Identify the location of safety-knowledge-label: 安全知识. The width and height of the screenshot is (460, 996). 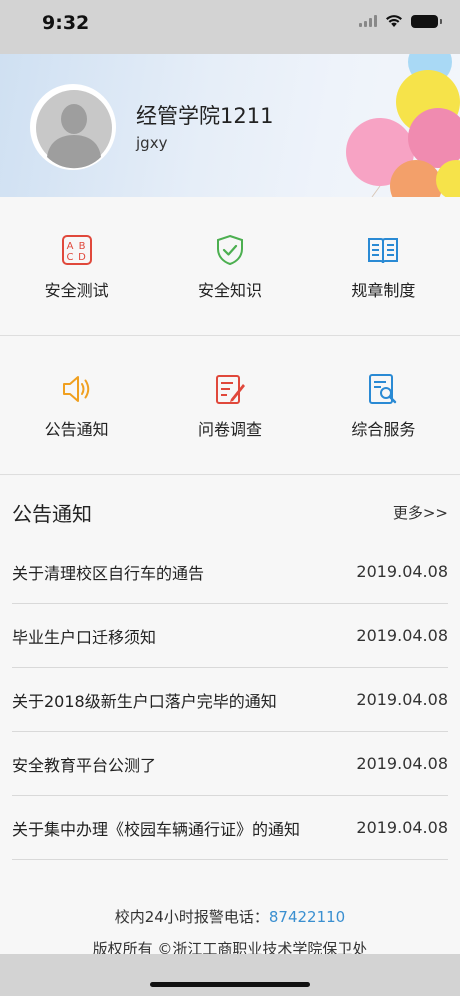
(229, 290).